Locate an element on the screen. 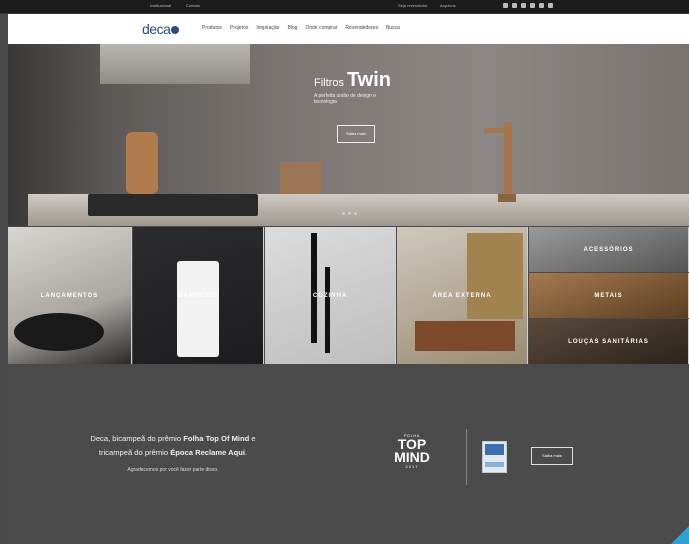 The height and width of the screenshot is (544, 689). category-lancamentos: LANÇAMENTOS is located at coordinates (70, 295).